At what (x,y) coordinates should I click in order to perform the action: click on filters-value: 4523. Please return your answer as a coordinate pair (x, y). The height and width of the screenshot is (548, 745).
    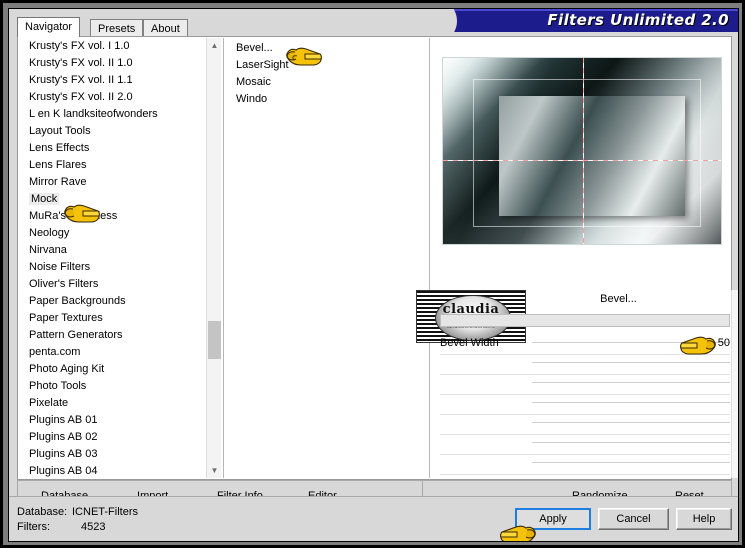
    Looking at the image, I should click on (93, 527).